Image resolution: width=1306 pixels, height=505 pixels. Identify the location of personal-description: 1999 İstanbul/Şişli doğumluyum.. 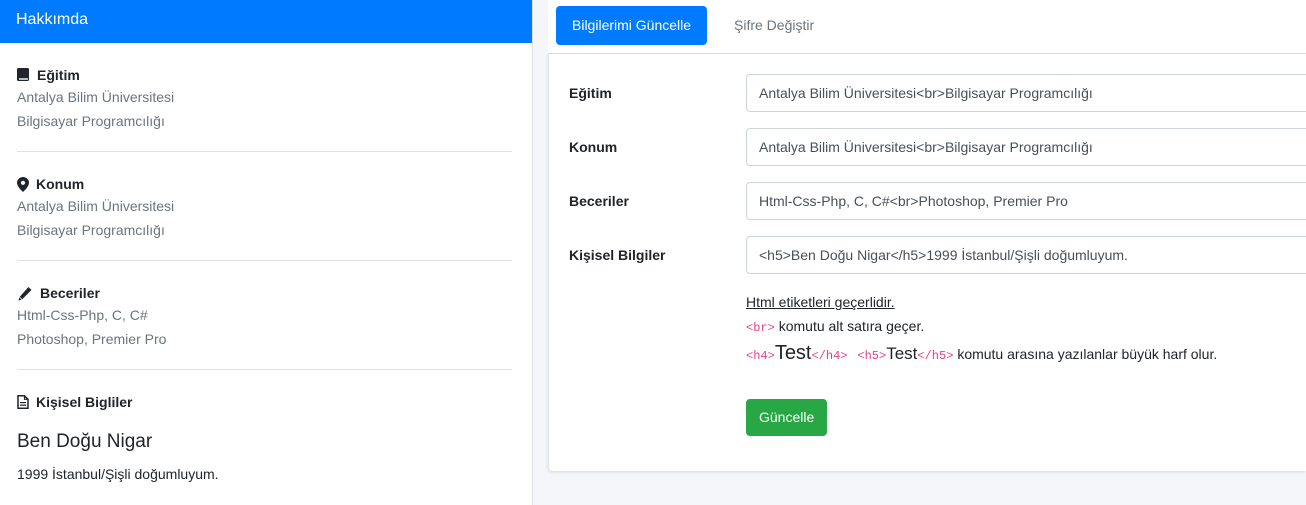
(118, 474).